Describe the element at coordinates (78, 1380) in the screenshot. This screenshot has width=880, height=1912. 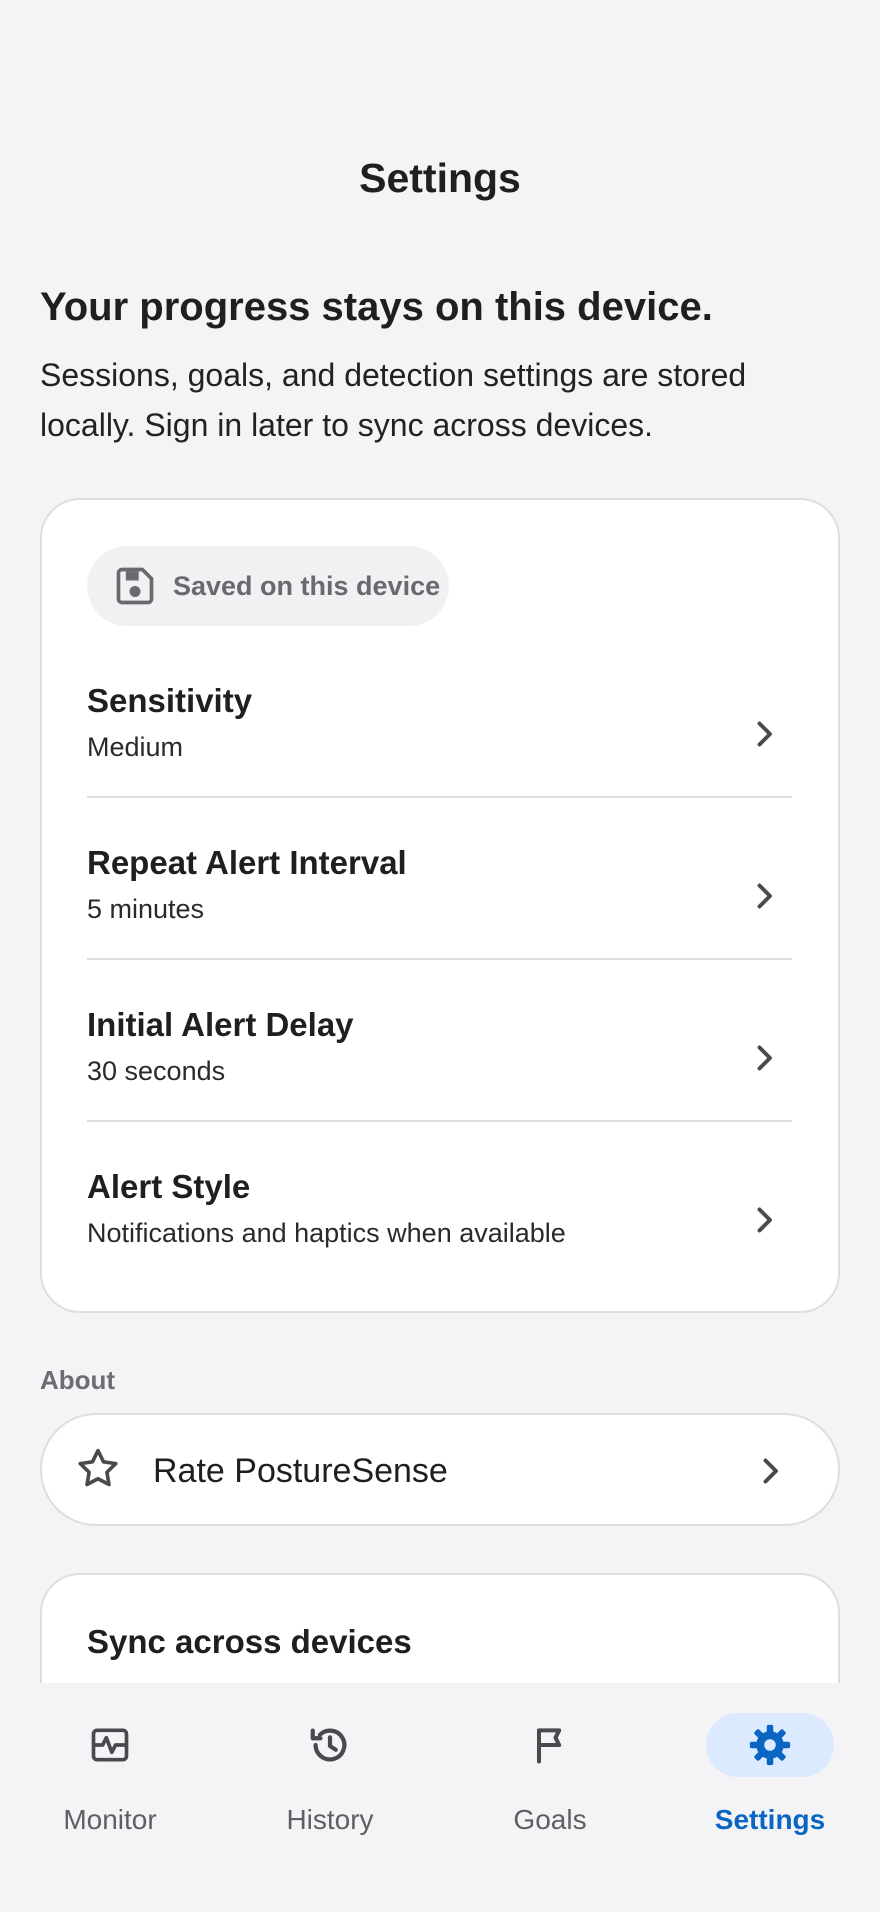
I see `about-section-label: About` at that location.